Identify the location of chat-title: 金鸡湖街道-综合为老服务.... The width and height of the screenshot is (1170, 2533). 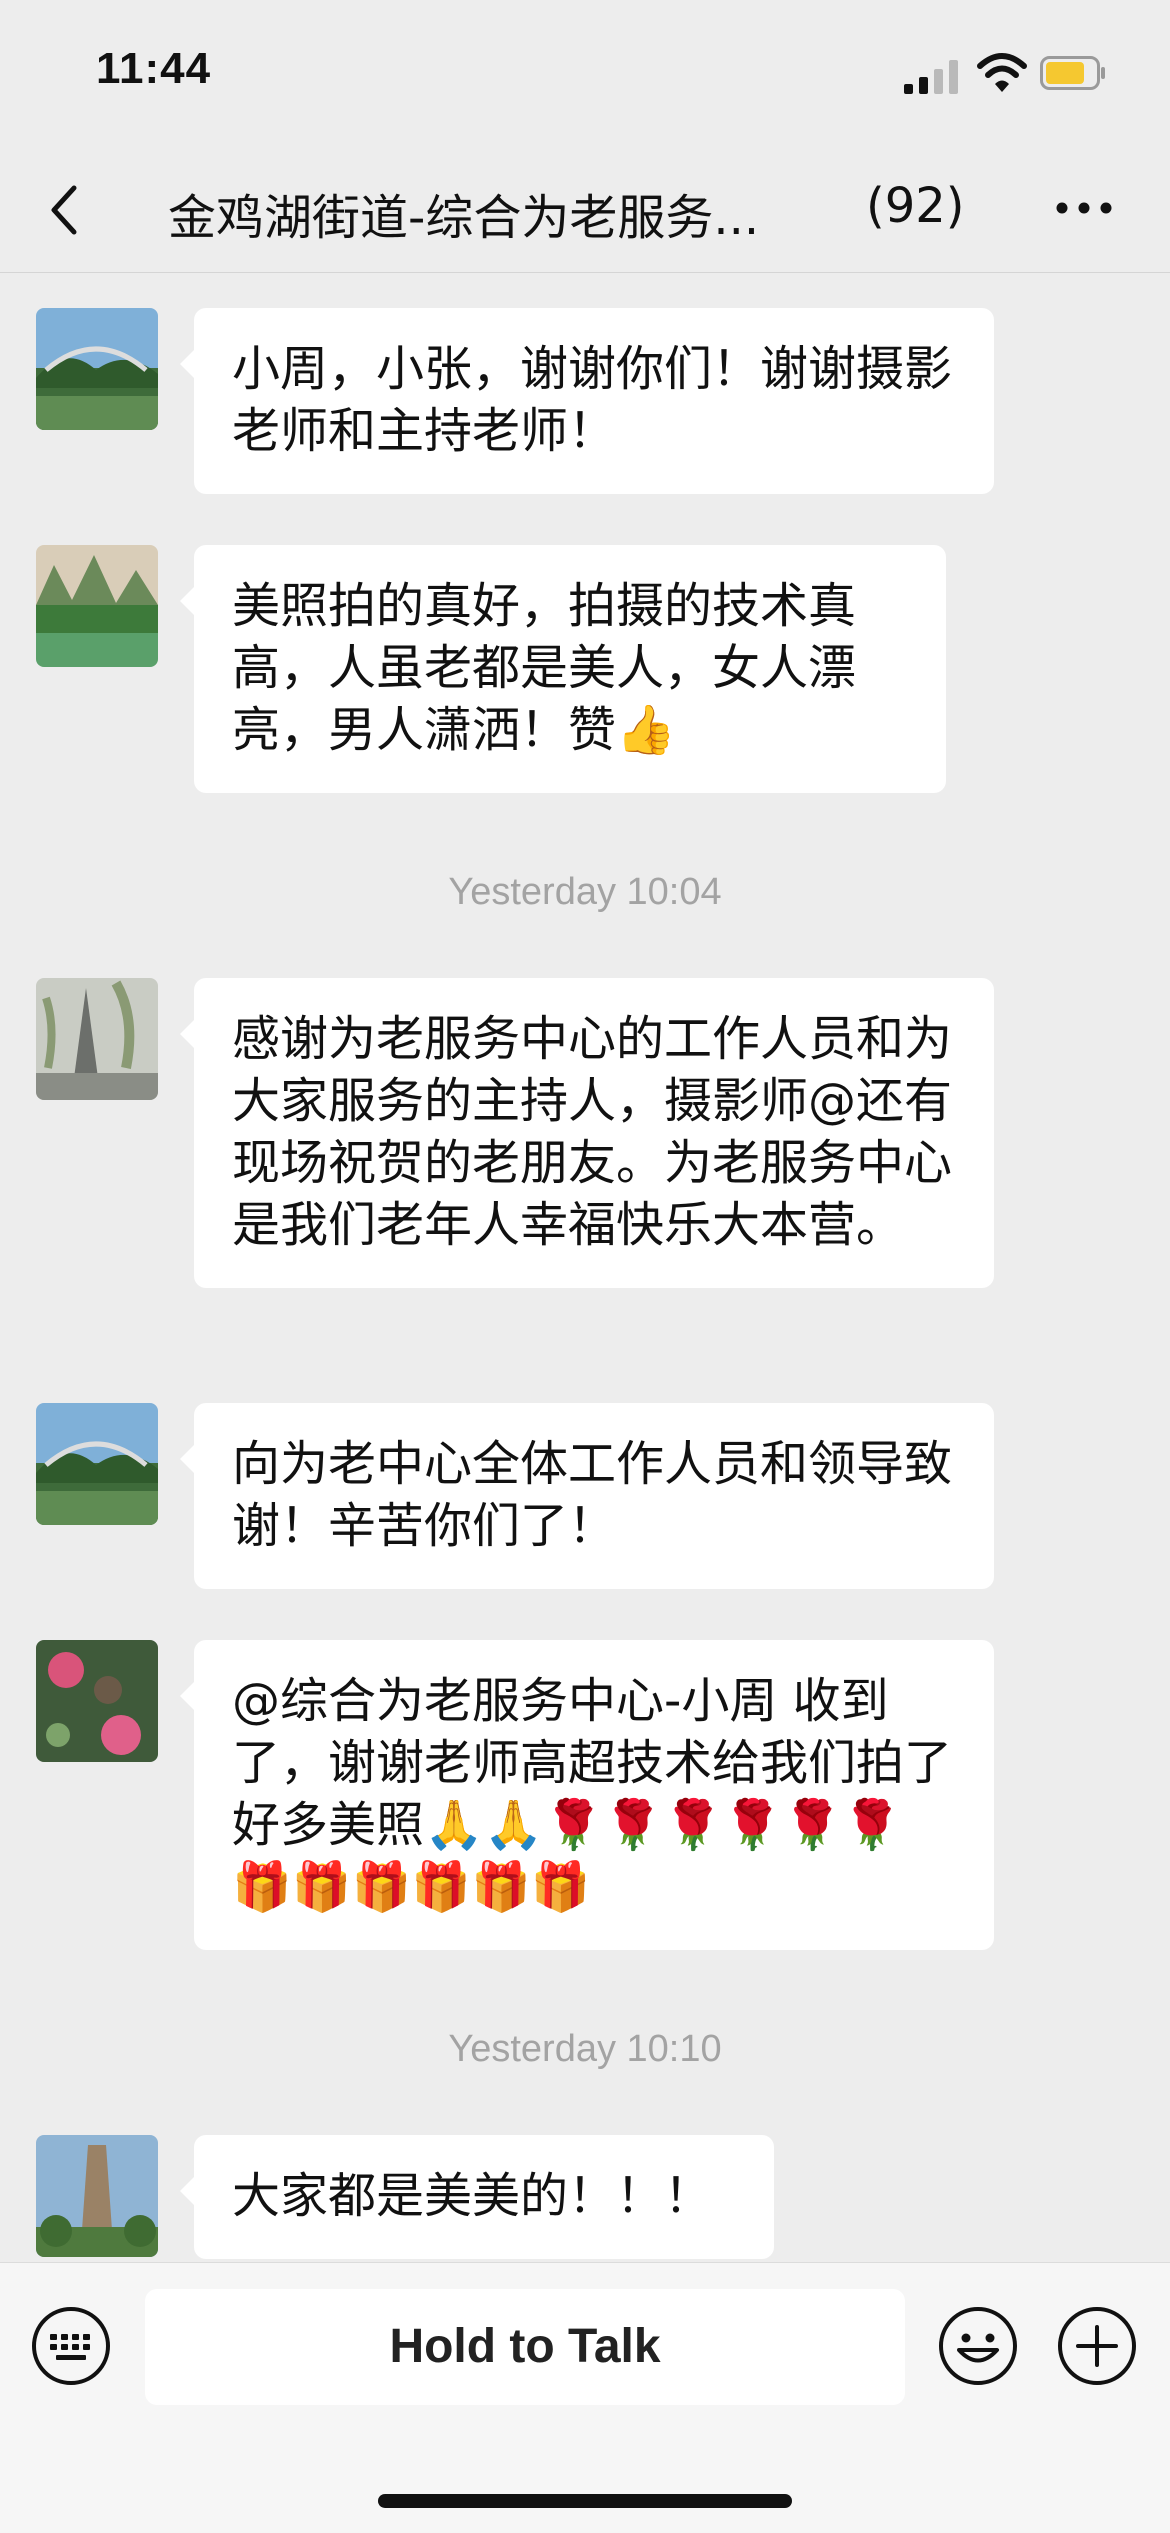
(464, 218).